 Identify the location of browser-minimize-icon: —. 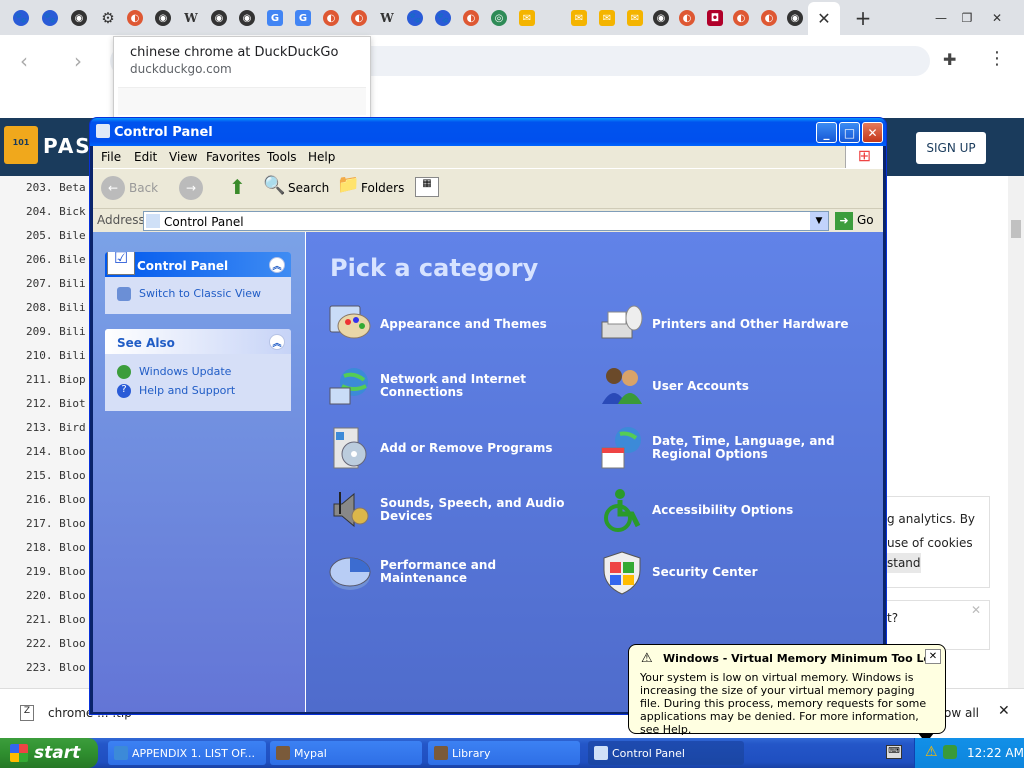
(941, 18).